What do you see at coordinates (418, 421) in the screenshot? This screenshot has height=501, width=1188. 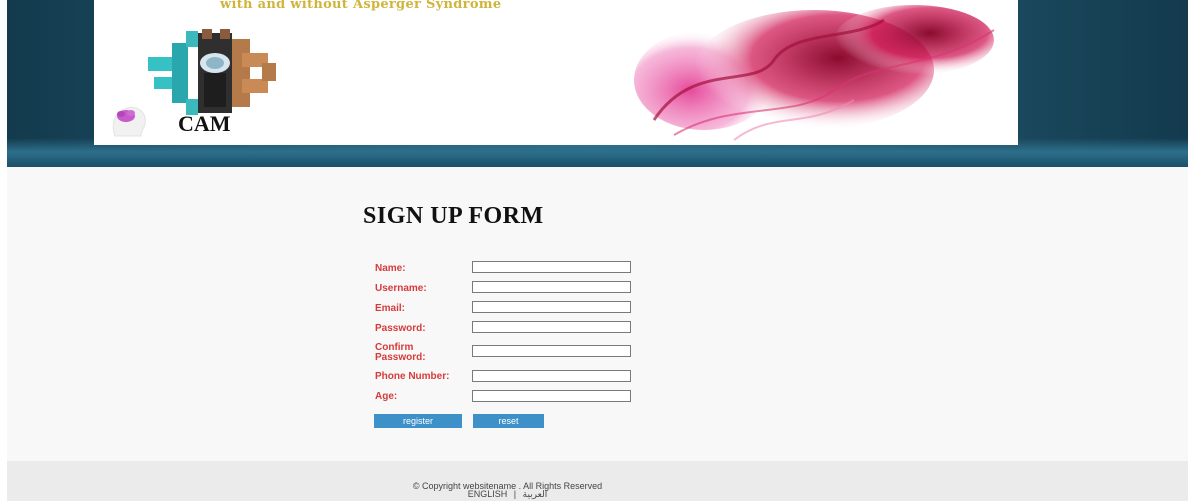 I see `register-button: register` at bounding box center [418, 421].